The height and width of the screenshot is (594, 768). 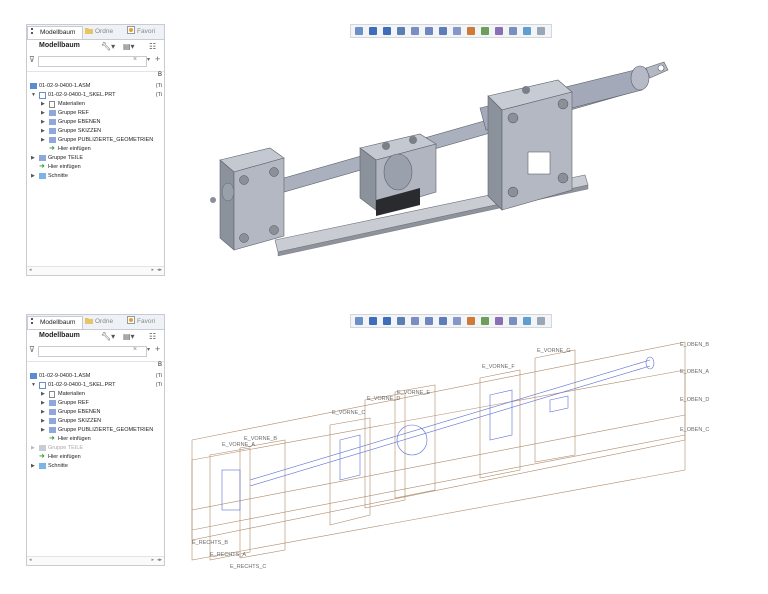 I want to click on rod-eye-hole, so click(x=661, y=68).